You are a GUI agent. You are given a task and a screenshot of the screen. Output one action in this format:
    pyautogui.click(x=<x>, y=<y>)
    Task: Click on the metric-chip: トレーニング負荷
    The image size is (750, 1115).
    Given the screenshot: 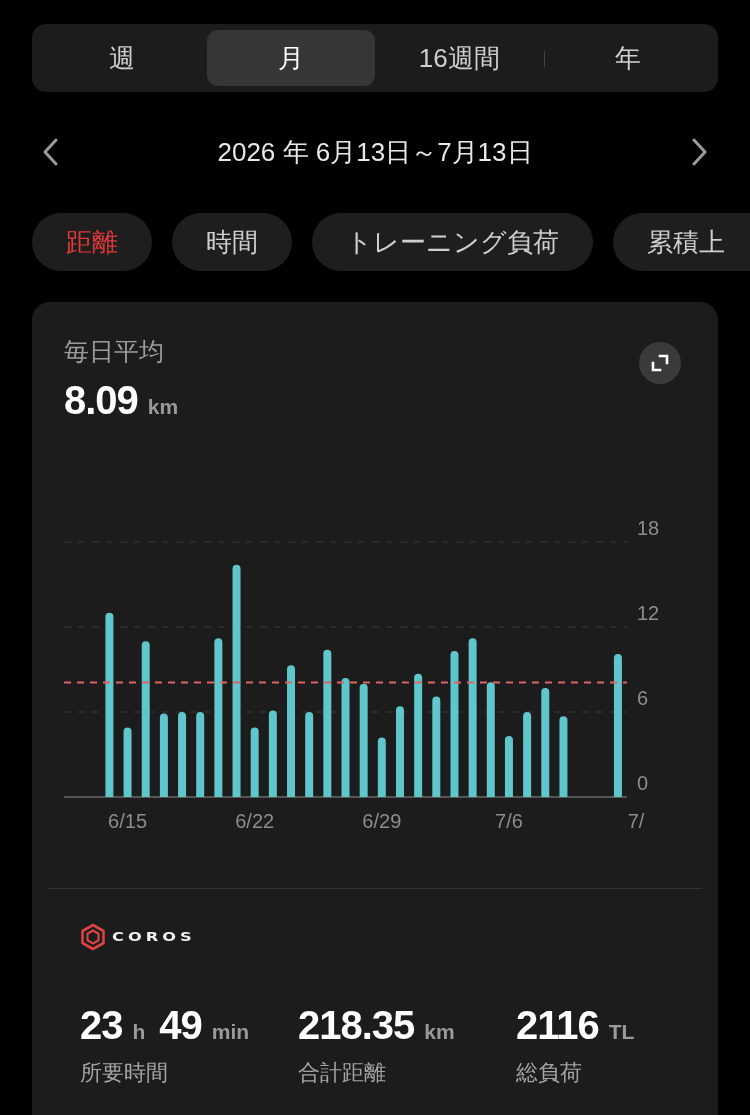 What is the action you would take?
    pyautogui.click(x=452, y=242)
    